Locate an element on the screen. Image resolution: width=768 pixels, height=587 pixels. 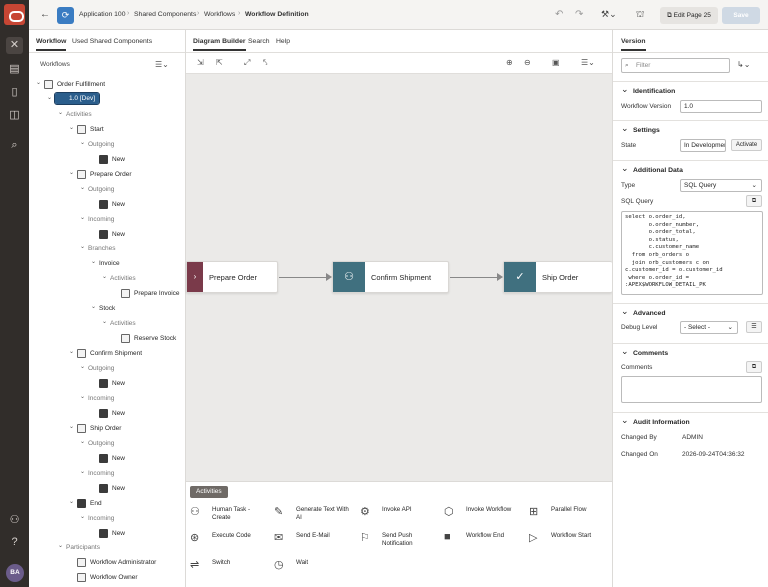
go-to-group-icon: ↳⌄ is located at coordinates (743, 64).